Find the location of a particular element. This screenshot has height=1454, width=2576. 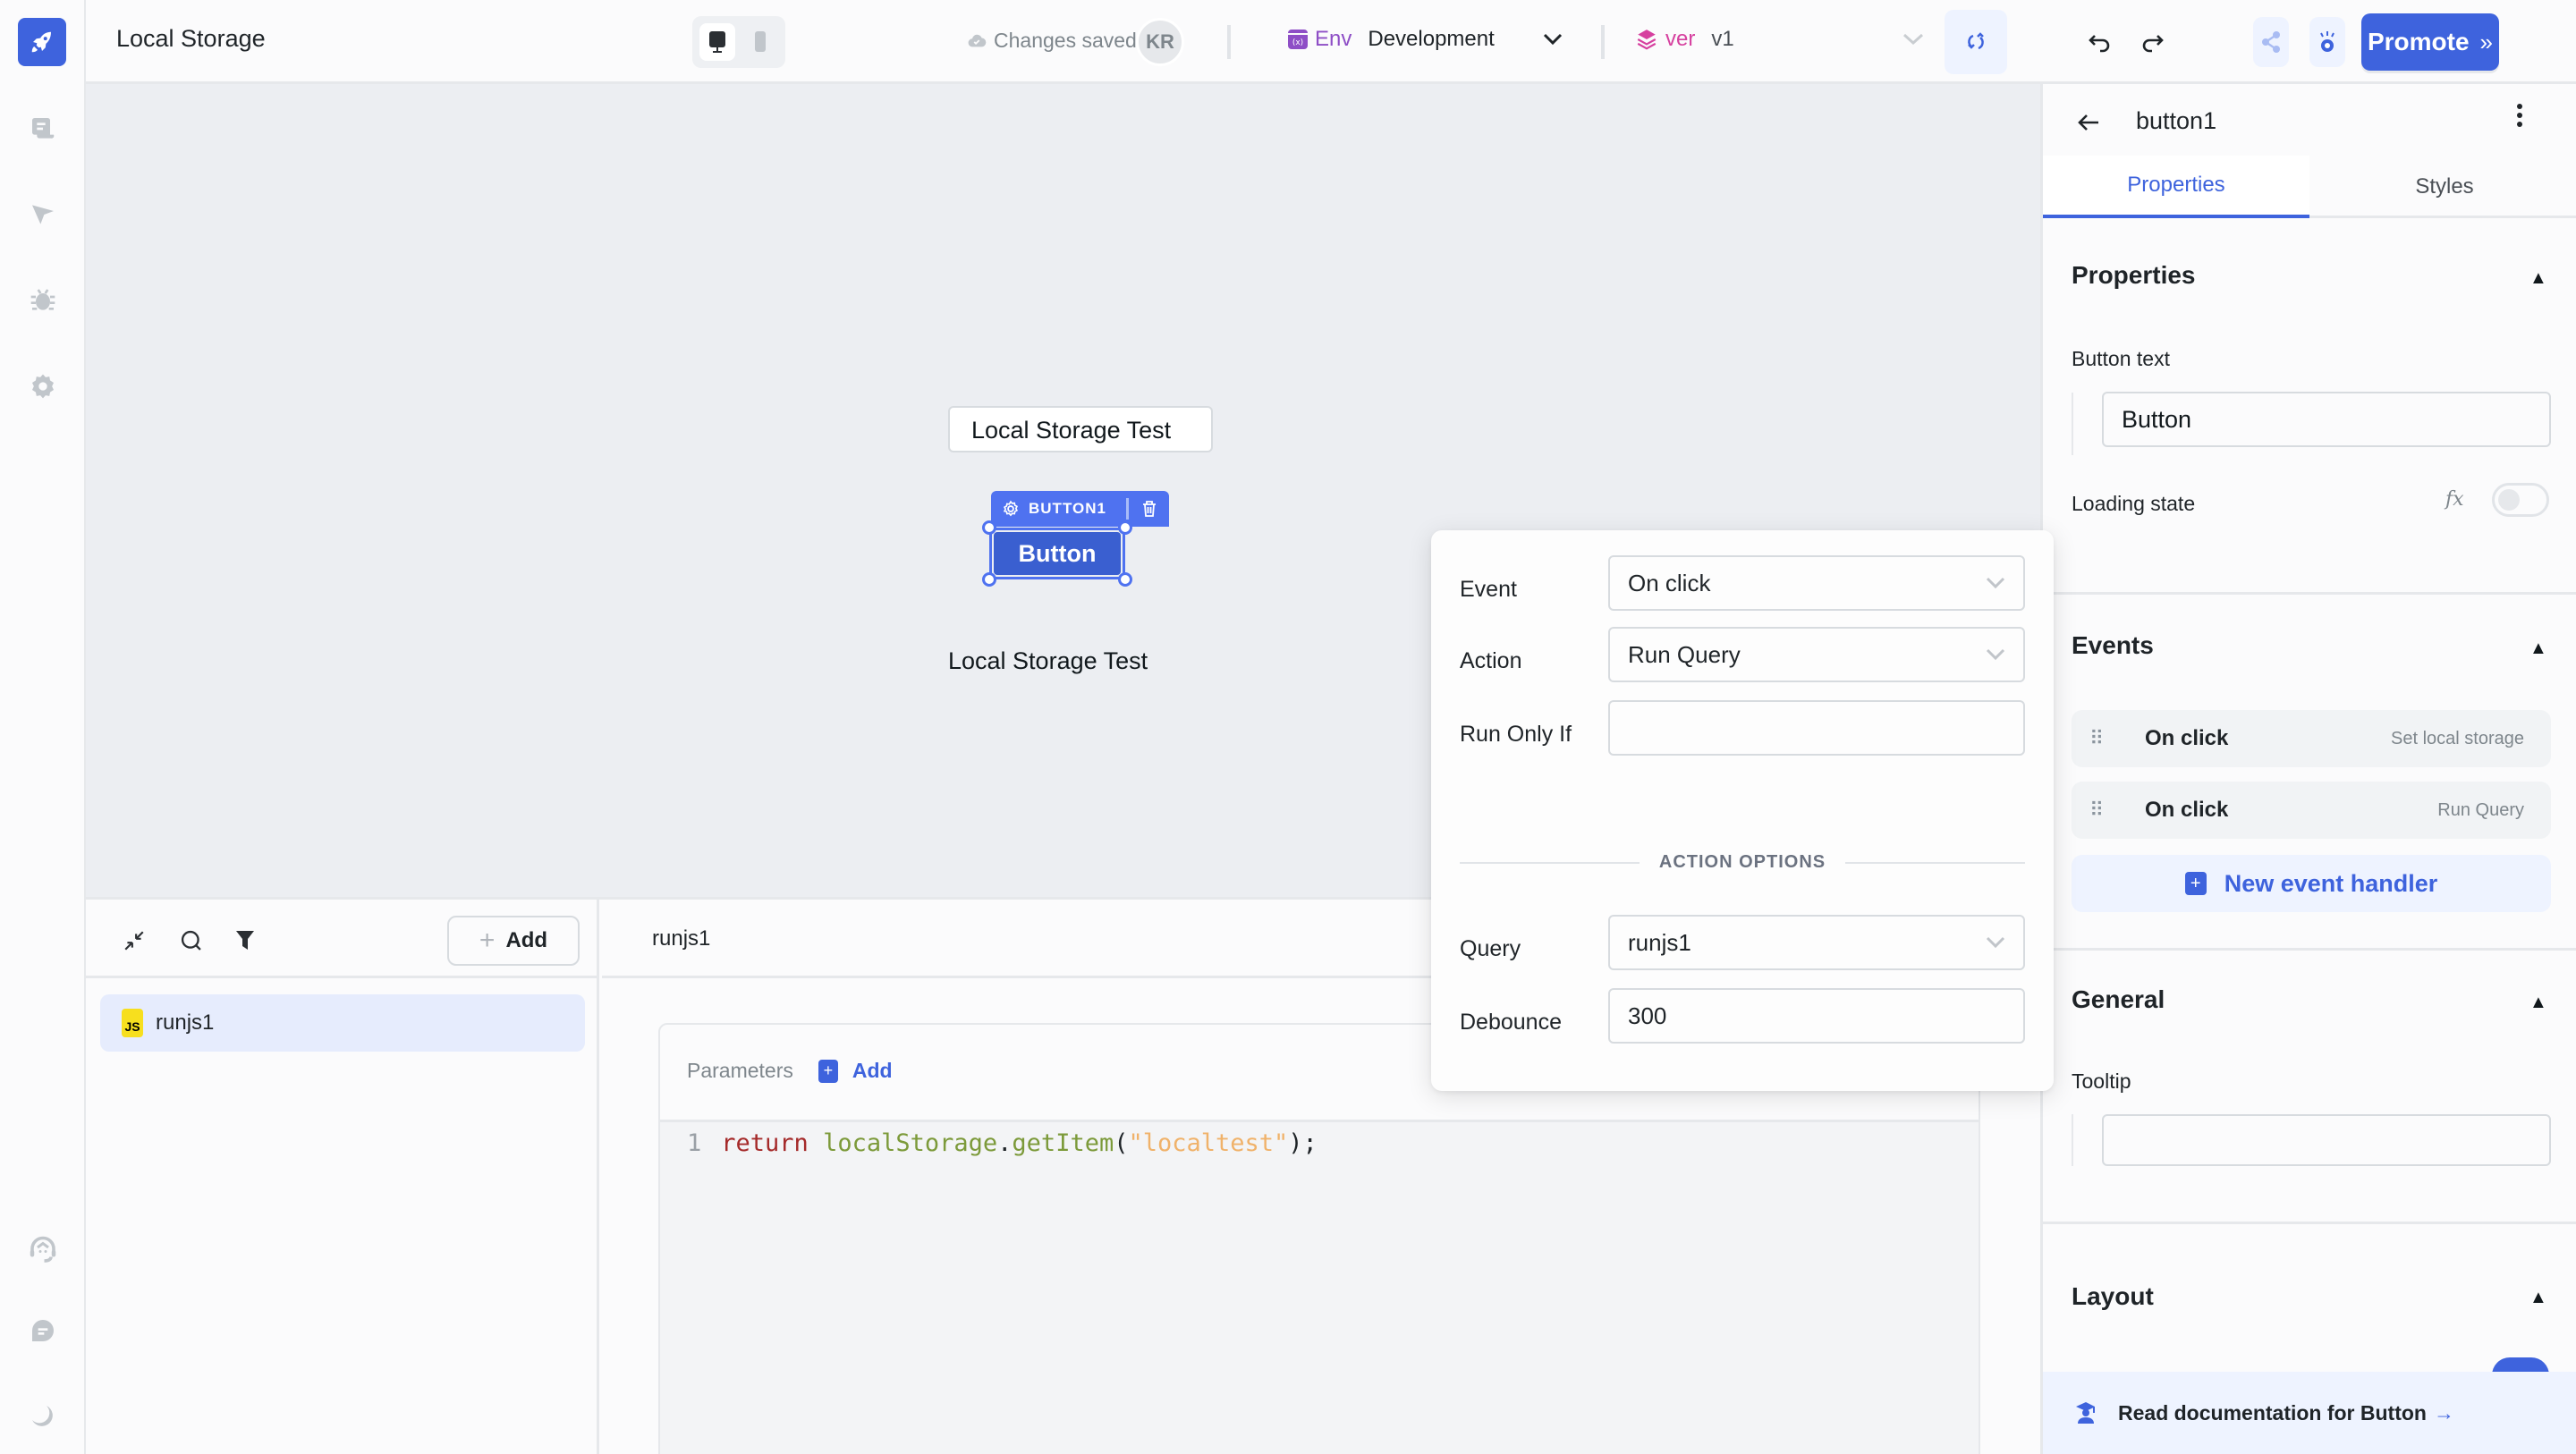

filter-queries-button is located at coordinates (245, 941).